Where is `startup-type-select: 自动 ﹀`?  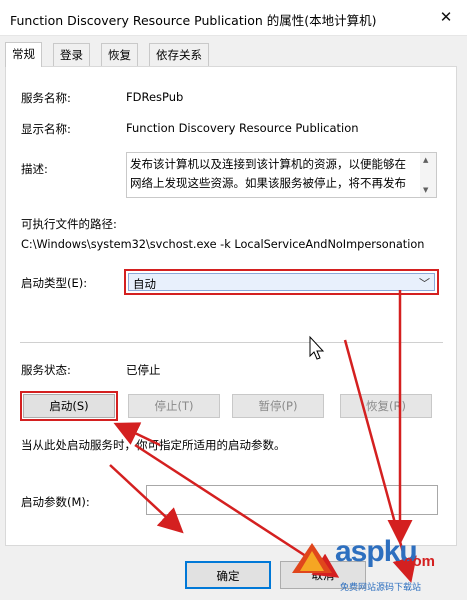
startup-type-select: 自动 ﹀ is located at coordinates (281, 282).